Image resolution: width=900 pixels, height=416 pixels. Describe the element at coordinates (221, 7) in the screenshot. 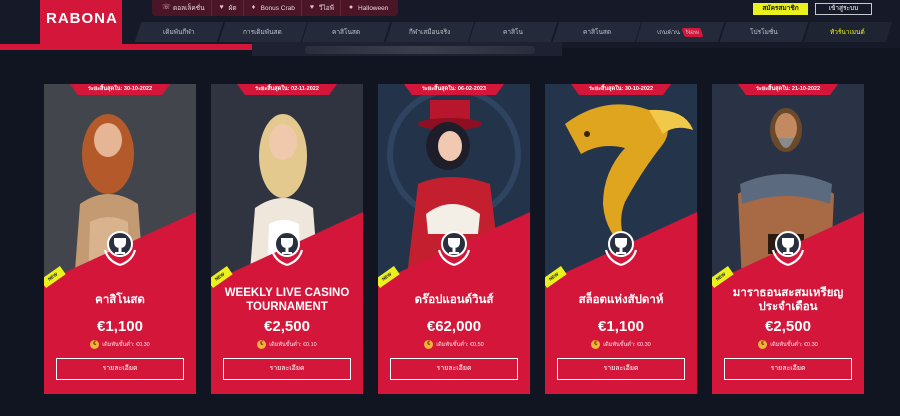

I see `gift-icon: ♥` at that location.